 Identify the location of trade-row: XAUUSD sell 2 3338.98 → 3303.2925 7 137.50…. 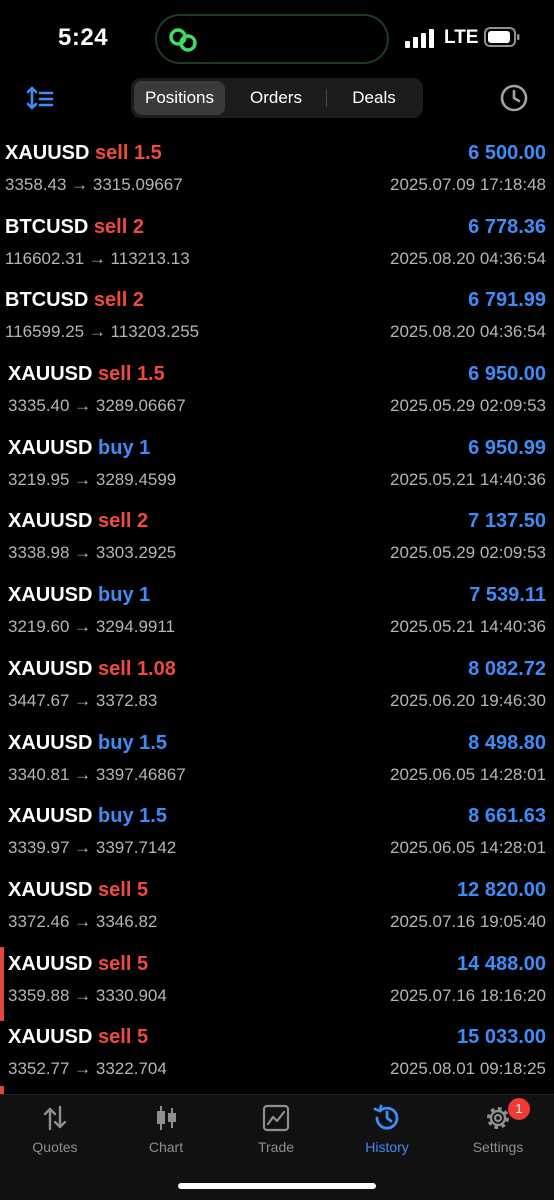
(277, 541).